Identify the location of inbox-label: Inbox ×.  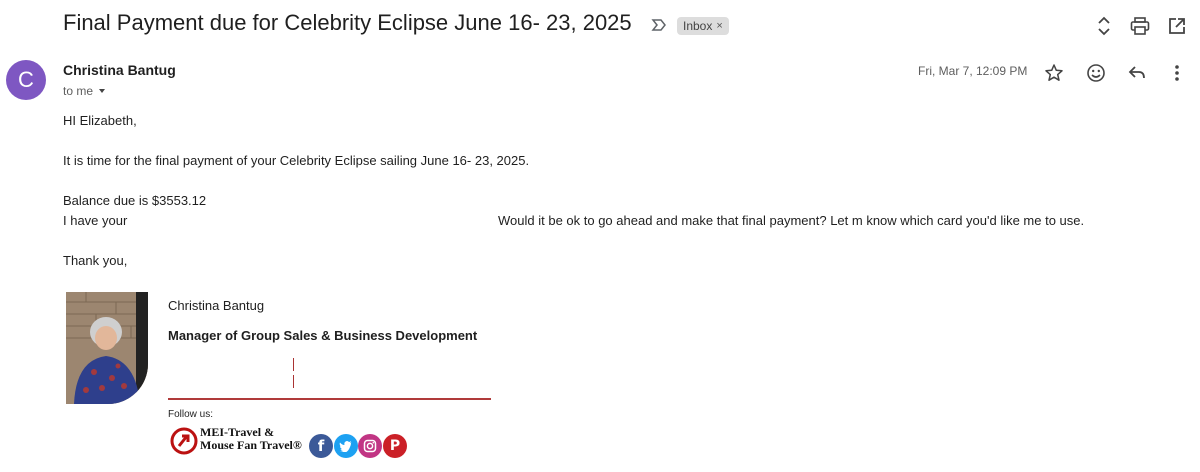
(703, 26).